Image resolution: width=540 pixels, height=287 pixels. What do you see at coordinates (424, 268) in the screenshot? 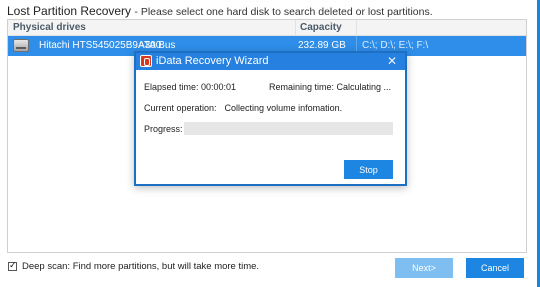
I see `next-button: Next>` at bounding box center [424, 268].